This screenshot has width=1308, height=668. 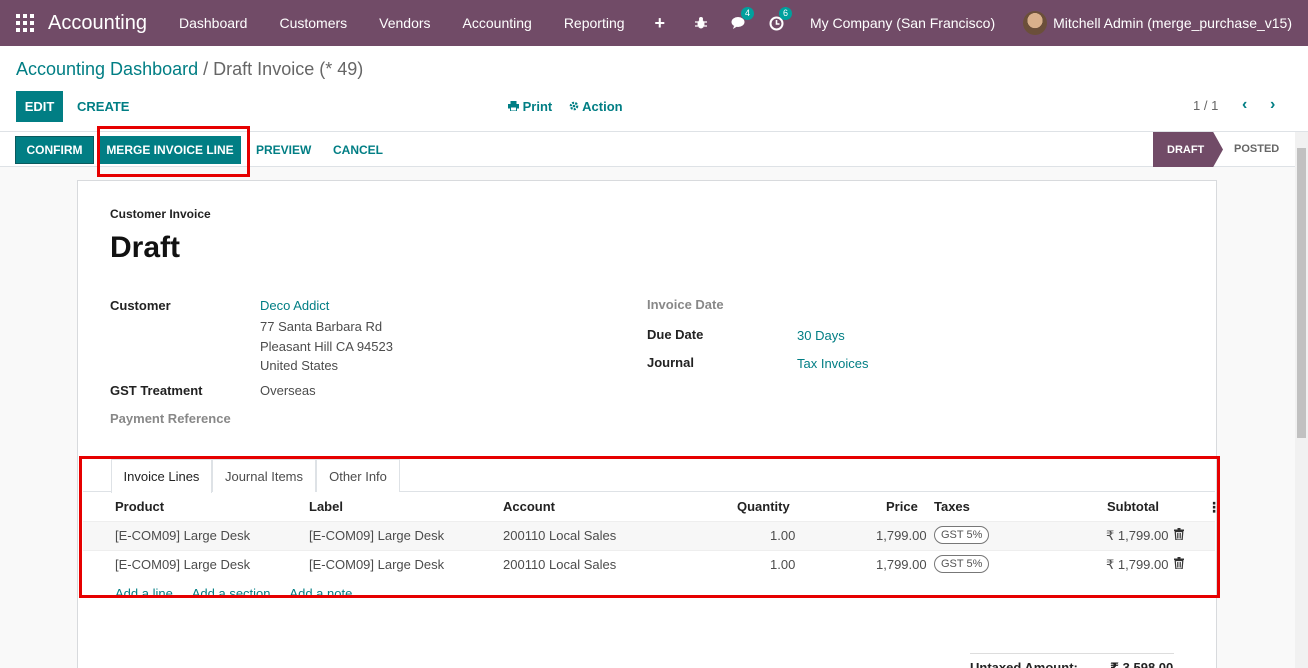 I want to click on journal-label: Journal, so click(x=670, y=362).